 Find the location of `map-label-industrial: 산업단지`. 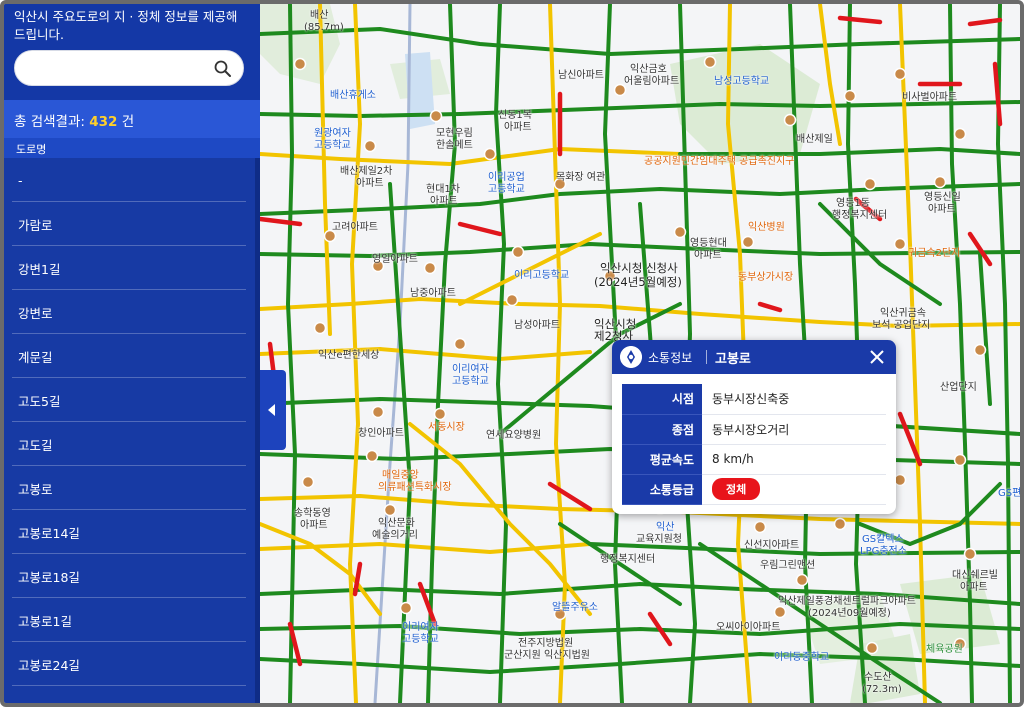

map-label-industrial: 산업단지 is located at coordinates (958, 387).